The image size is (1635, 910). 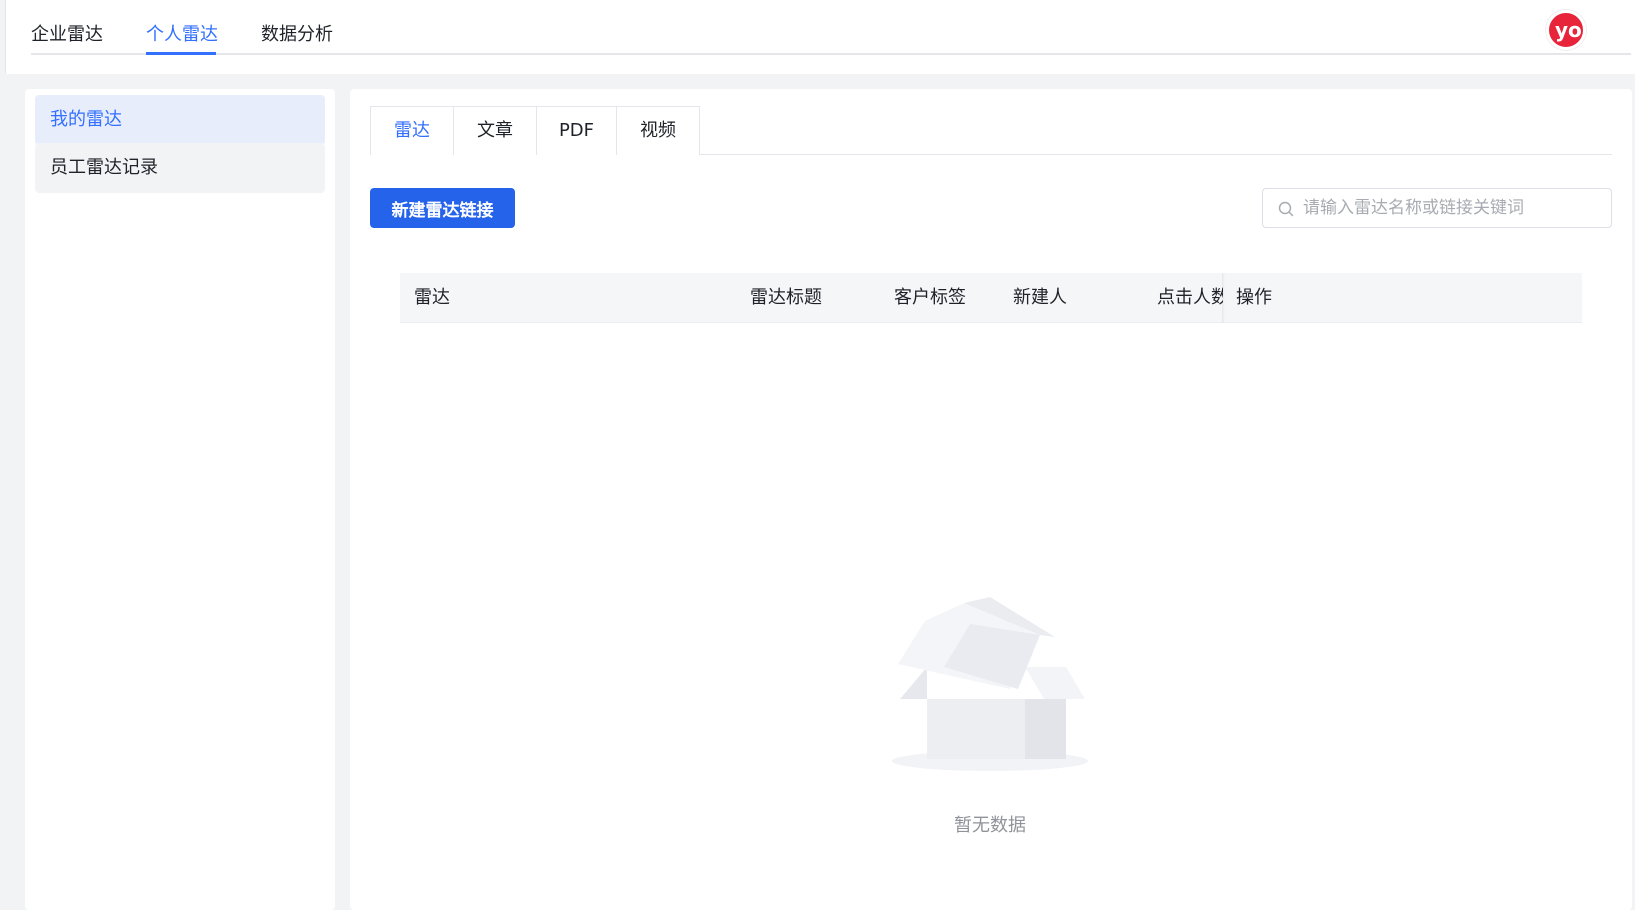 What do you see at coordinates (990, 825) in the screenshot?
I see `empty-state-text: 暂无数据` at bounding box center [990, 825].